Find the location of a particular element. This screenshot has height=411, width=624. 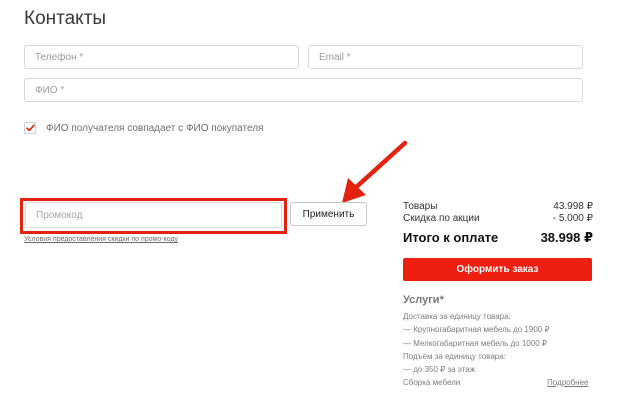

fio-input is located at coordinates (303, 90).